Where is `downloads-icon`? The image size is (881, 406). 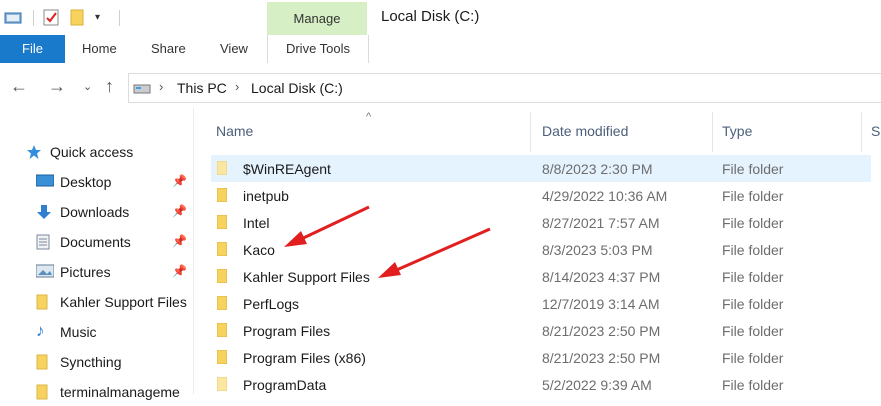 downloads-icon is located at coordinates (44, 212).